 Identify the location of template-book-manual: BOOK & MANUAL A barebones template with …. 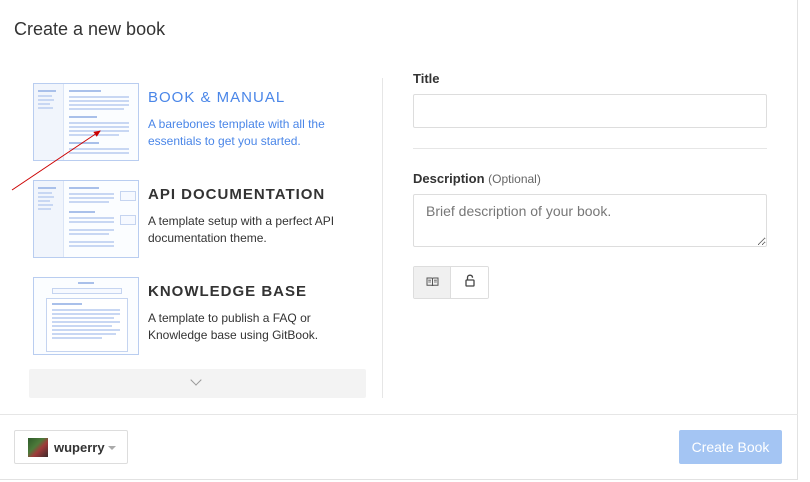
(203, 123).